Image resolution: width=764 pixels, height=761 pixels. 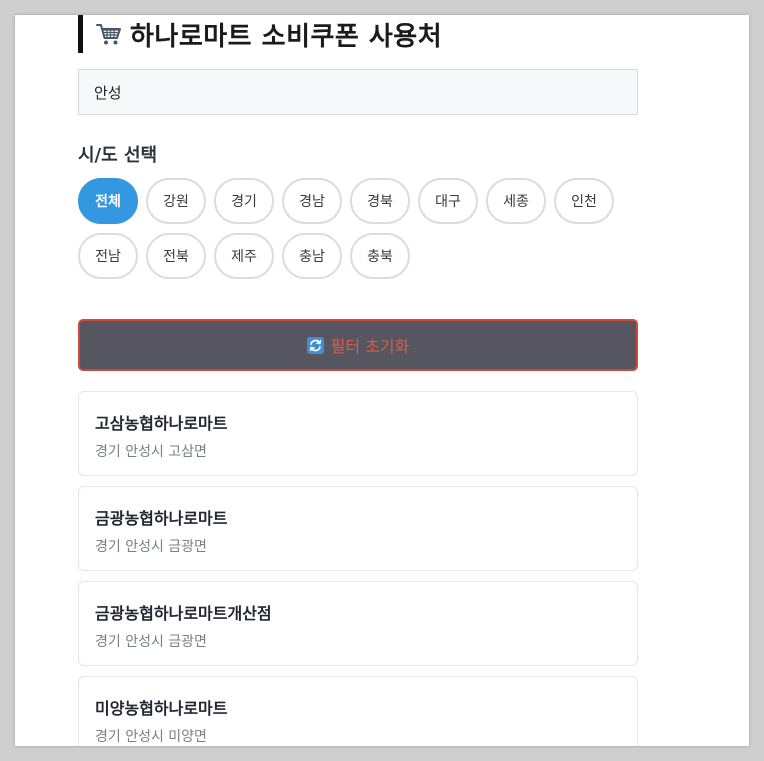 What do you see at coordinates (151, 737) in the screenshot?
I see `store-address: 경기 안성시 미양면` at bounding box center [151, 737].